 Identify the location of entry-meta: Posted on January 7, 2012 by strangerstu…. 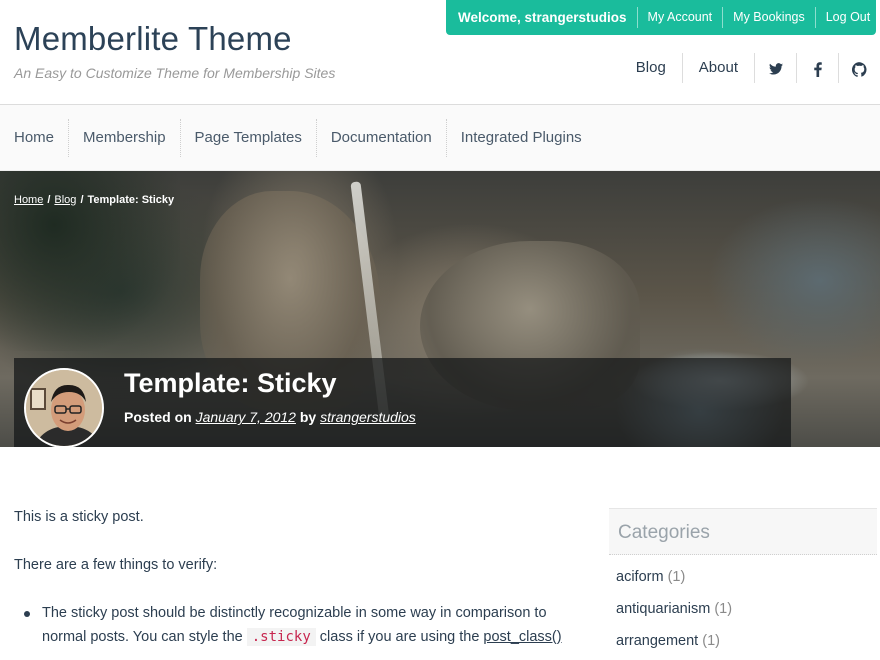
(270, 417).